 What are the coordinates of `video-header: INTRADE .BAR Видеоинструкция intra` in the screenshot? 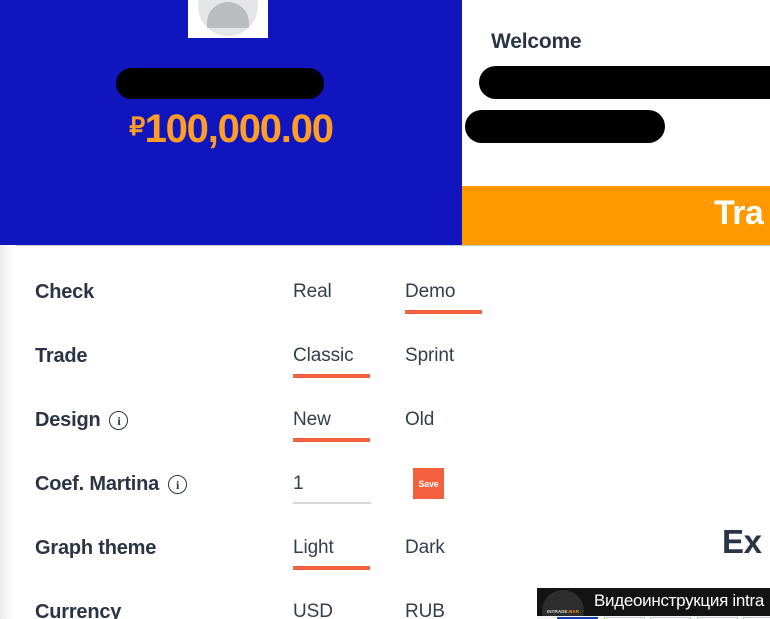 It's located at (653, 603).